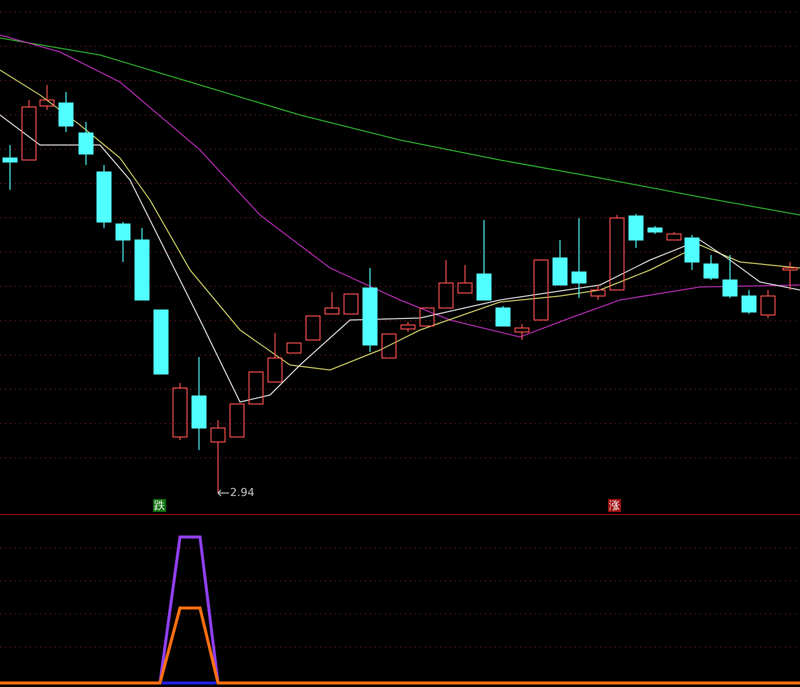 This screenshot has width=800, height=687. Describe the element at coordinates (242, 493) in the screenshot. I see `low-price-label: 2.94` at that location.